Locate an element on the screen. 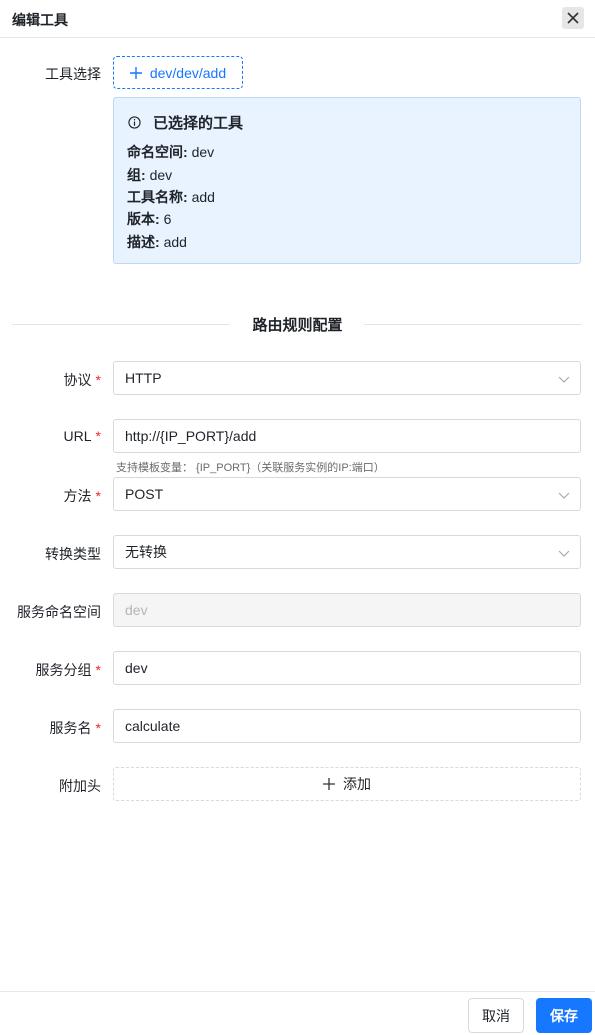 This screenshot has height=1035, width=595. service-name-value: calculate is located at coordinates (153, 726).